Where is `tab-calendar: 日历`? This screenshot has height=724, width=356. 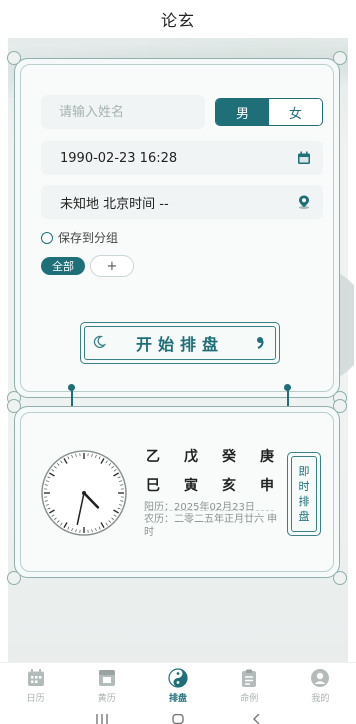 tab-calendar: 日历 is located at coordinates (35, 683).